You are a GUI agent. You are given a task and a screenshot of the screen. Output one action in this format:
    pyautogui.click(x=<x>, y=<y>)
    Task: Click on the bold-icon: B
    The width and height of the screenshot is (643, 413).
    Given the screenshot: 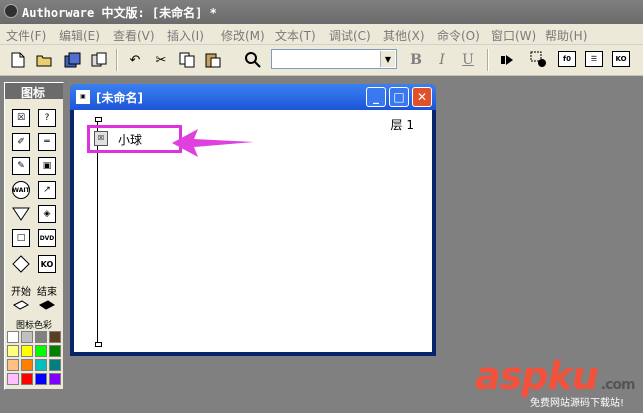 What is the action you would take?
    pyautogui.click(x=416, y=60)
    